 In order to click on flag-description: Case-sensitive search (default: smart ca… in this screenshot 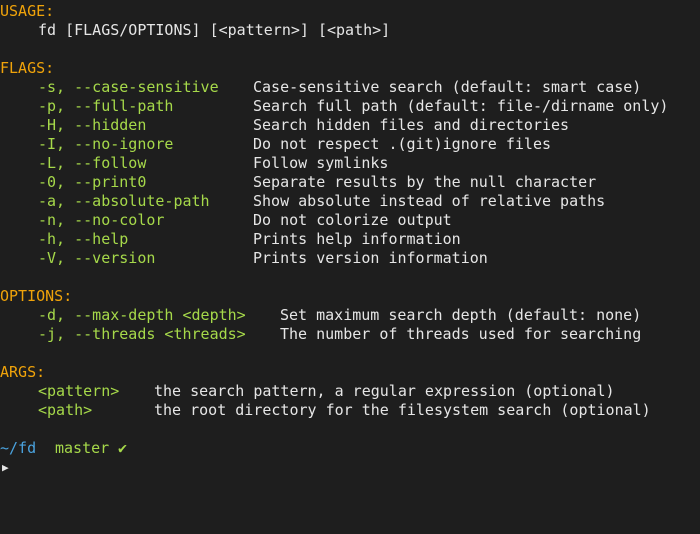, I will do `click(447, 87)`.